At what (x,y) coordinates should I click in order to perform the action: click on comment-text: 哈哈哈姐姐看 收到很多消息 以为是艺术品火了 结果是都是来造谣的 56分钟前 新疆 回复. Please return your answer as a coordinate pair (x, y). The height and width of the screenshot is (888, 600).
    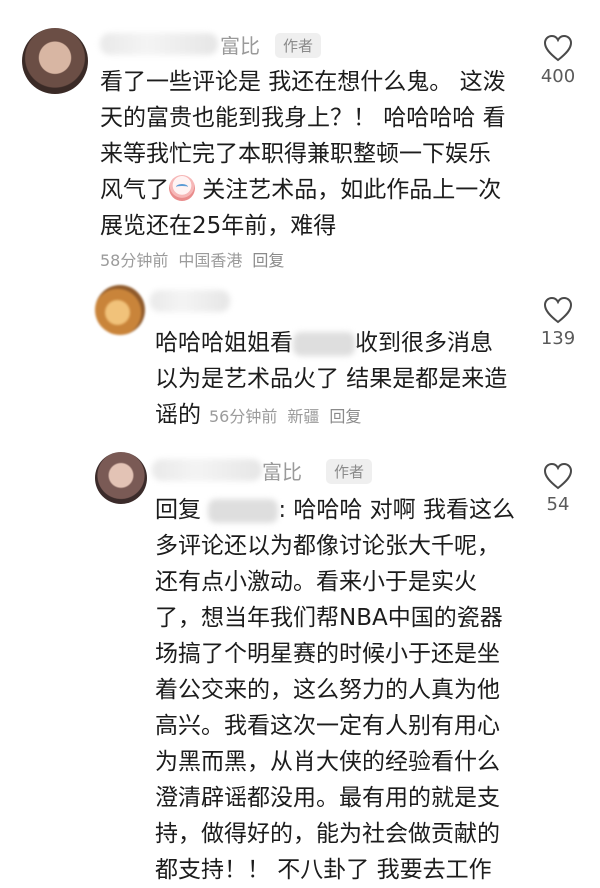
    Looking at the image, I should click on (331, 380).